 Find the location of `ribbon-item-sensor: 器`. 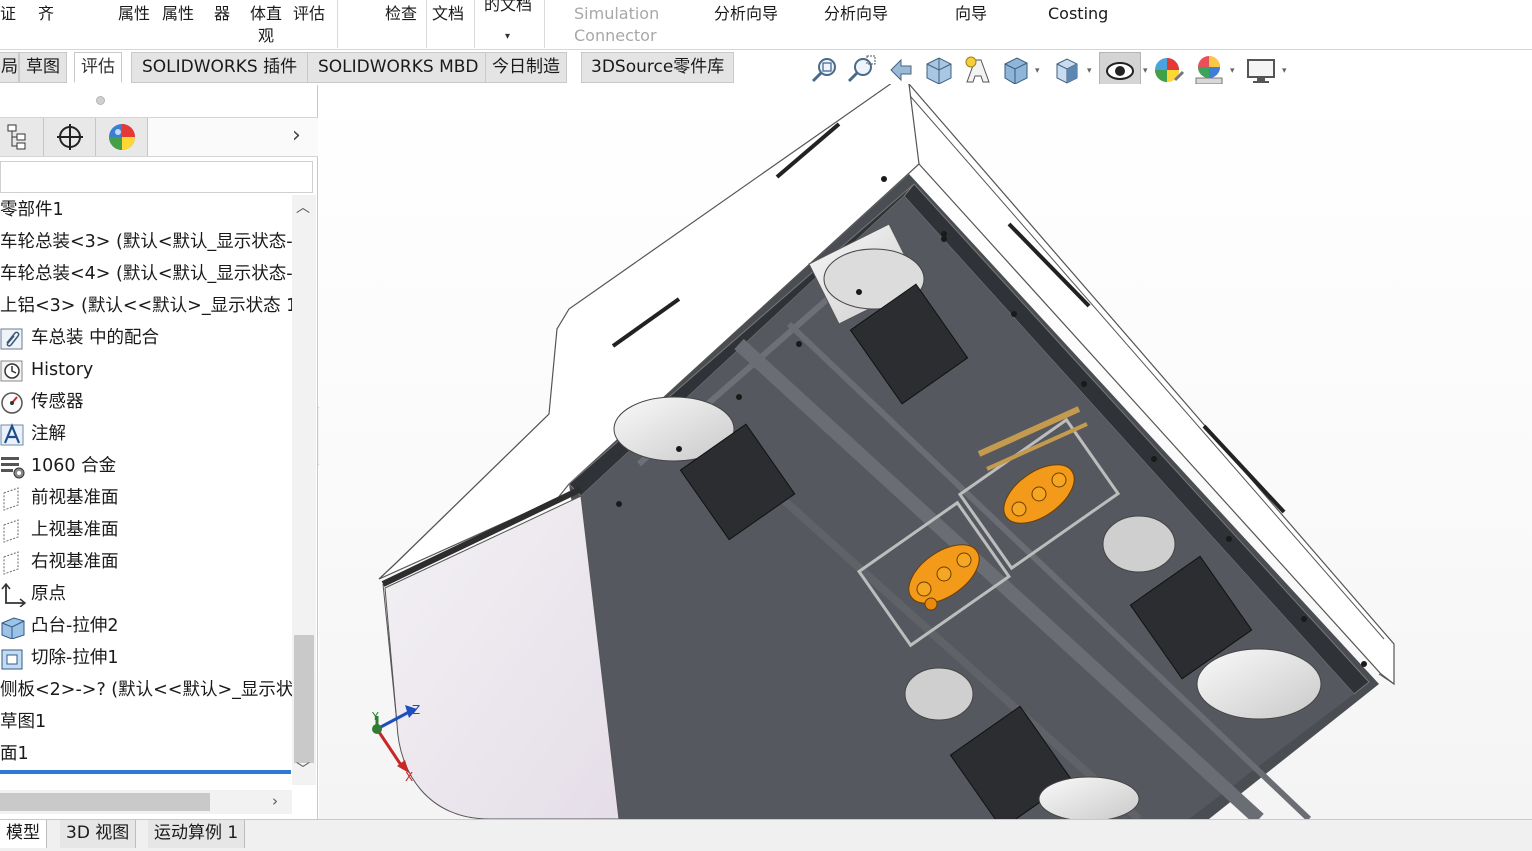

ribbon-item-sensor: 器 is located at coordinates (222, 14).